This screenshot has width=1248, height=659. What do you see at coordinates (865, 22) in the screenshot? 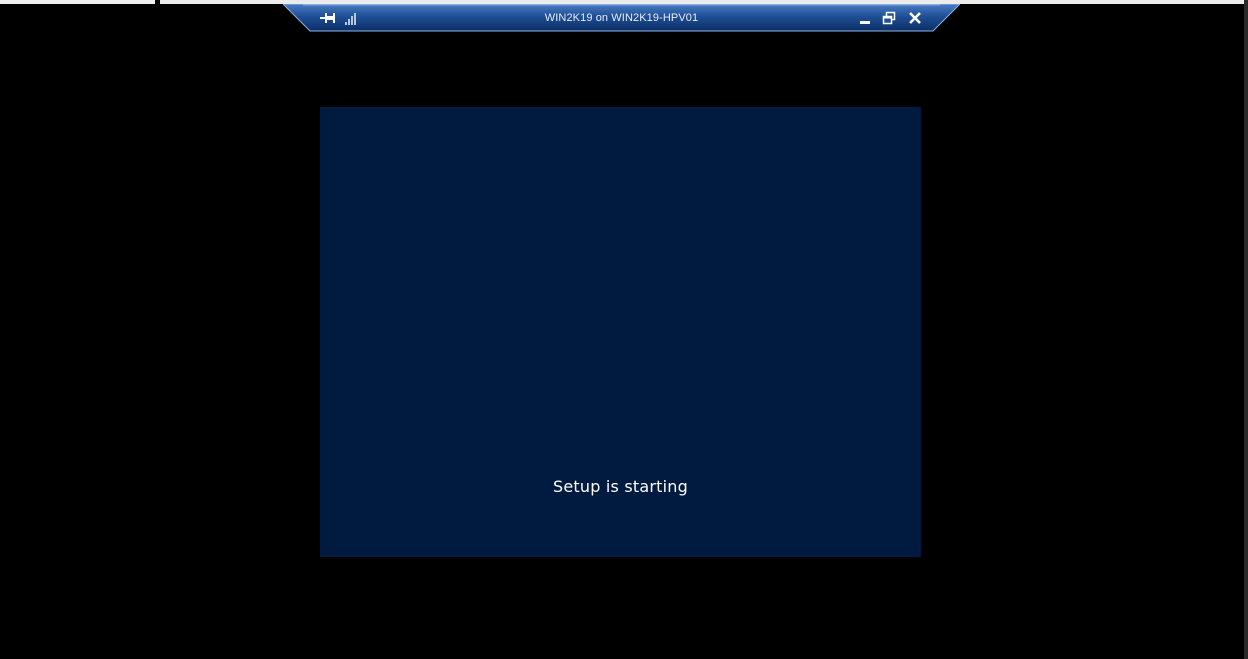
I see `minimize-icon` at bounding box center [865, 22].